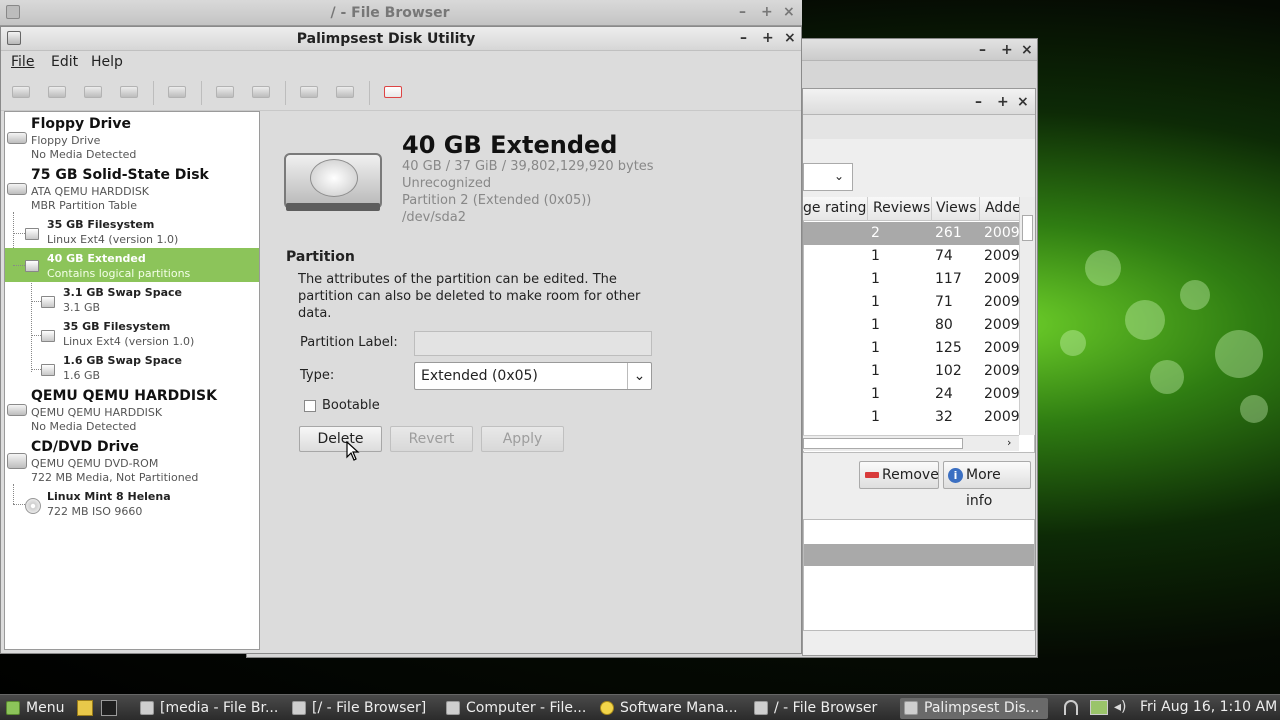 This screenshot has height=720, width=1280. Describe the element at coordinates (914, 394) in the screenshot. I see `table-row: 1 24 2009-` at that location.